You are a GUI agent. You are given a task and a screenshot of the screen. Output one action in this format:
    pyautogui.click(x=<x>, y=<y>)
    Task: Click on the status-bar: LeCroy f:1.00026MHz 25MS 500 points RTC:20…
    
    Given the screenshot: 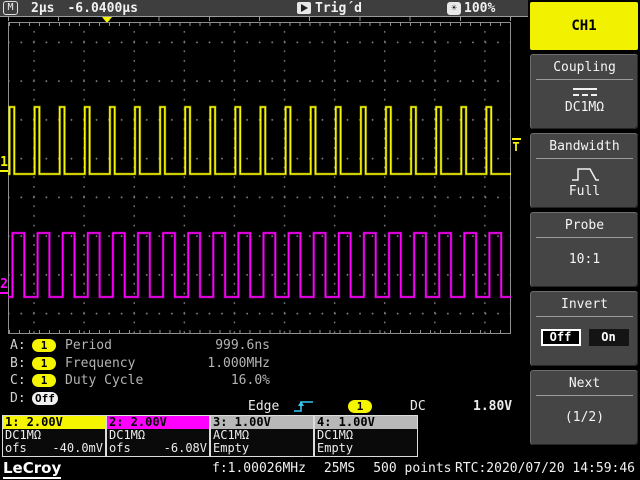 What is the action you would take?
    pyautogui.click(x=320, y=469)
    